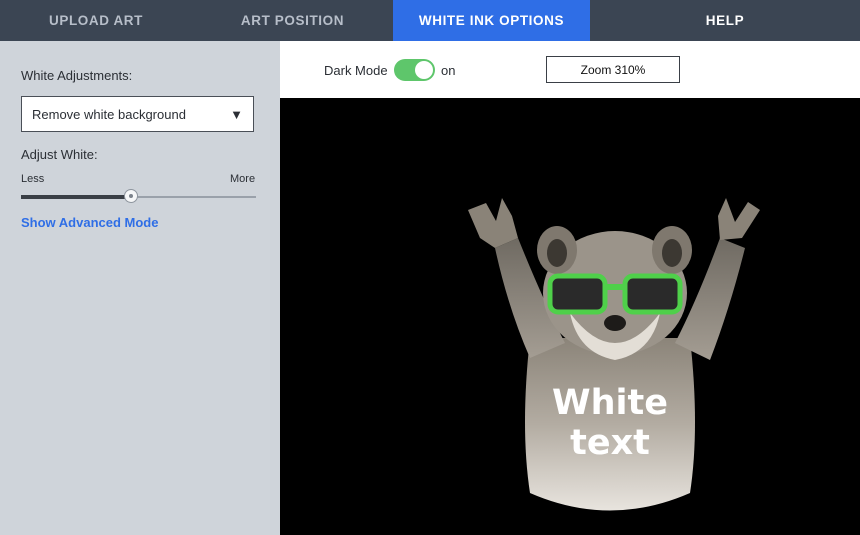 The width and height of the screenshot is (860, 535). What do you see at coordinates (424, 70) in the screenshot?
I see `toggle-knob` at bounding box center [424, 70].